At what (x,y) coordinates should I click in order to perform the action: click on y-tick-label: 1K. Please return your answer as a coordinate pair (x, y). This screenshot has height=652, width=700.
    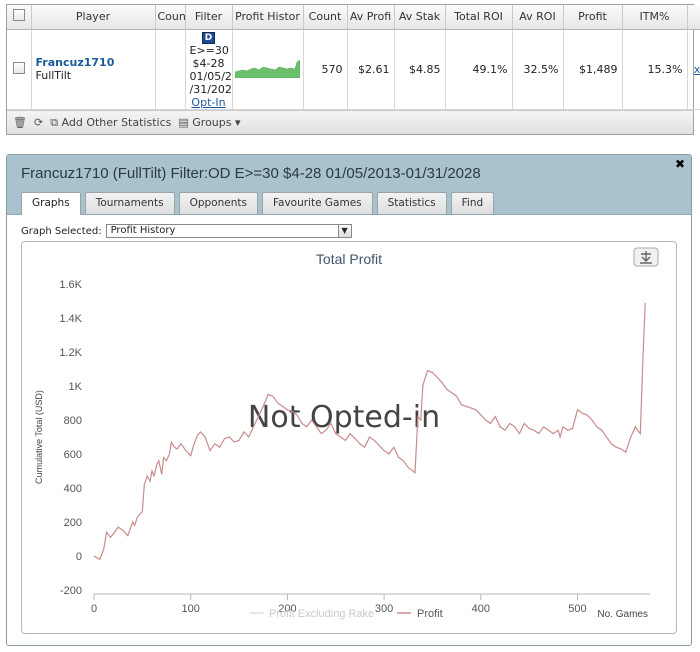
    Looking at the image, I should click on (76, 387).